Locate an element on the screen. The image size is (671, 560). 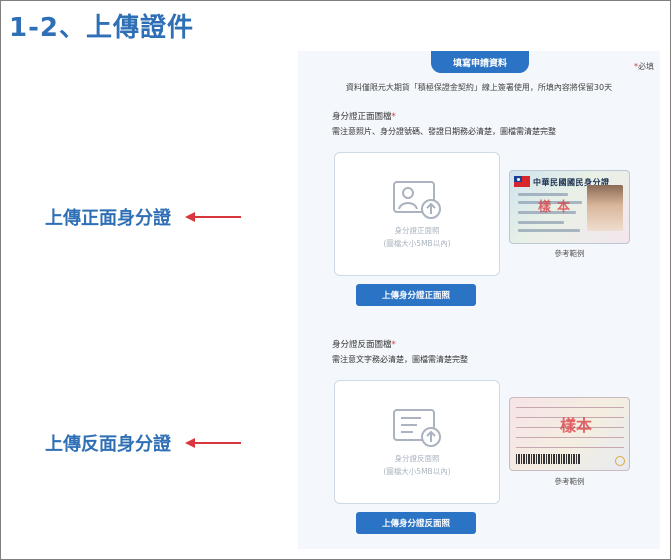
back-upload-hint: (圖檔大小5MB以內) is located at coordinates (417, 471).